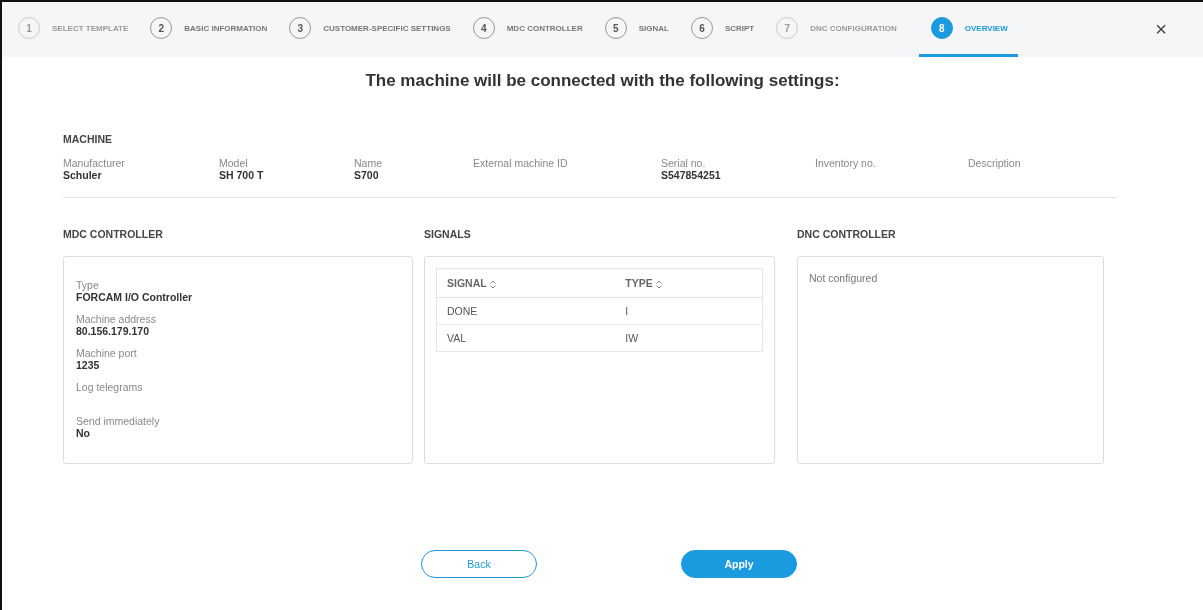 The width and height of the screenshot is (1203, 610). Describe the element at coordinates (526, 338) in the screenshot. I see `table-cell: VAL` at that location.